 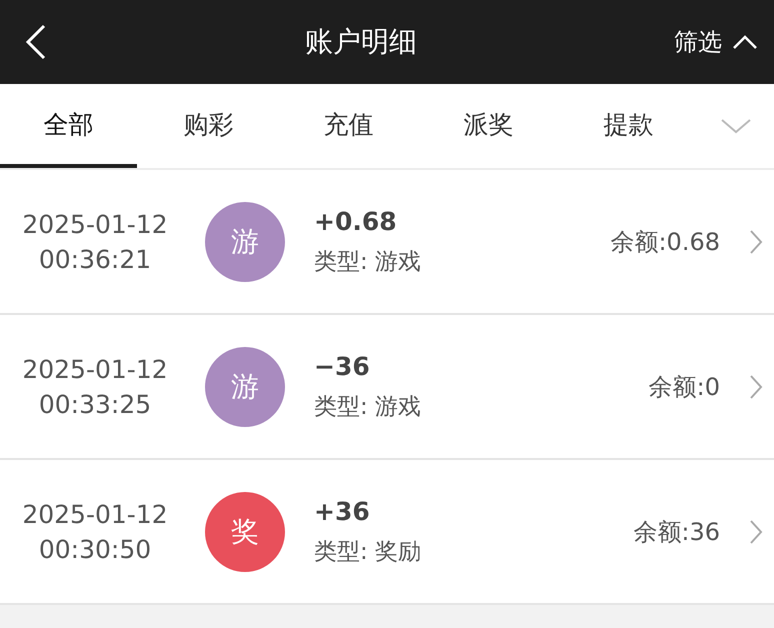 What do you see at coordinates (208, 126) in the screenshot?
I see `category-tab: 购彩` at bounding box center [208, 126].